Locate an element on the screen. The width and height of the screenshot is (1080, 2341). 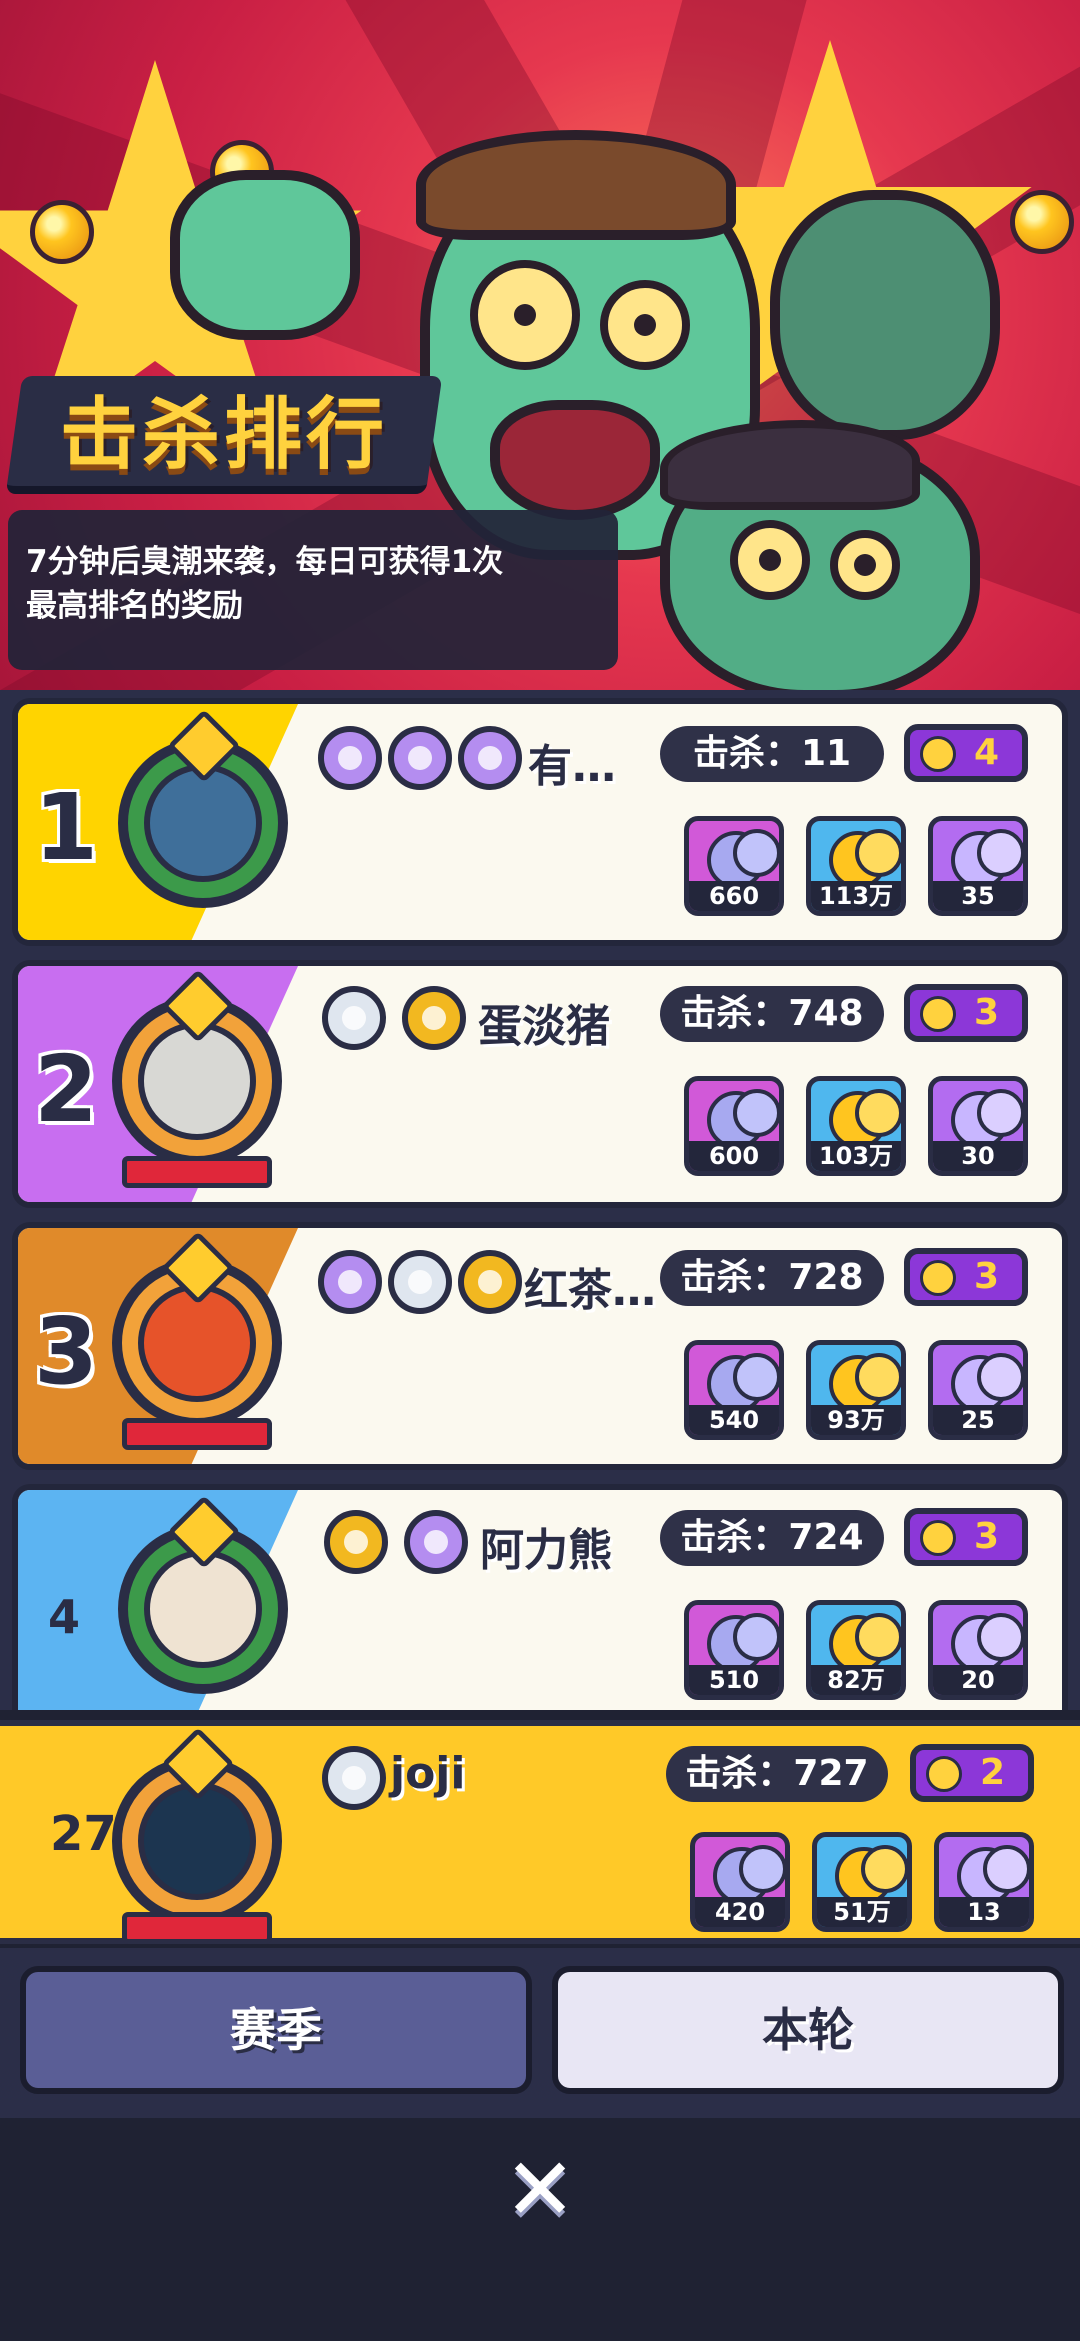
rank-number: 4 is located at coordinates (64, 1617).